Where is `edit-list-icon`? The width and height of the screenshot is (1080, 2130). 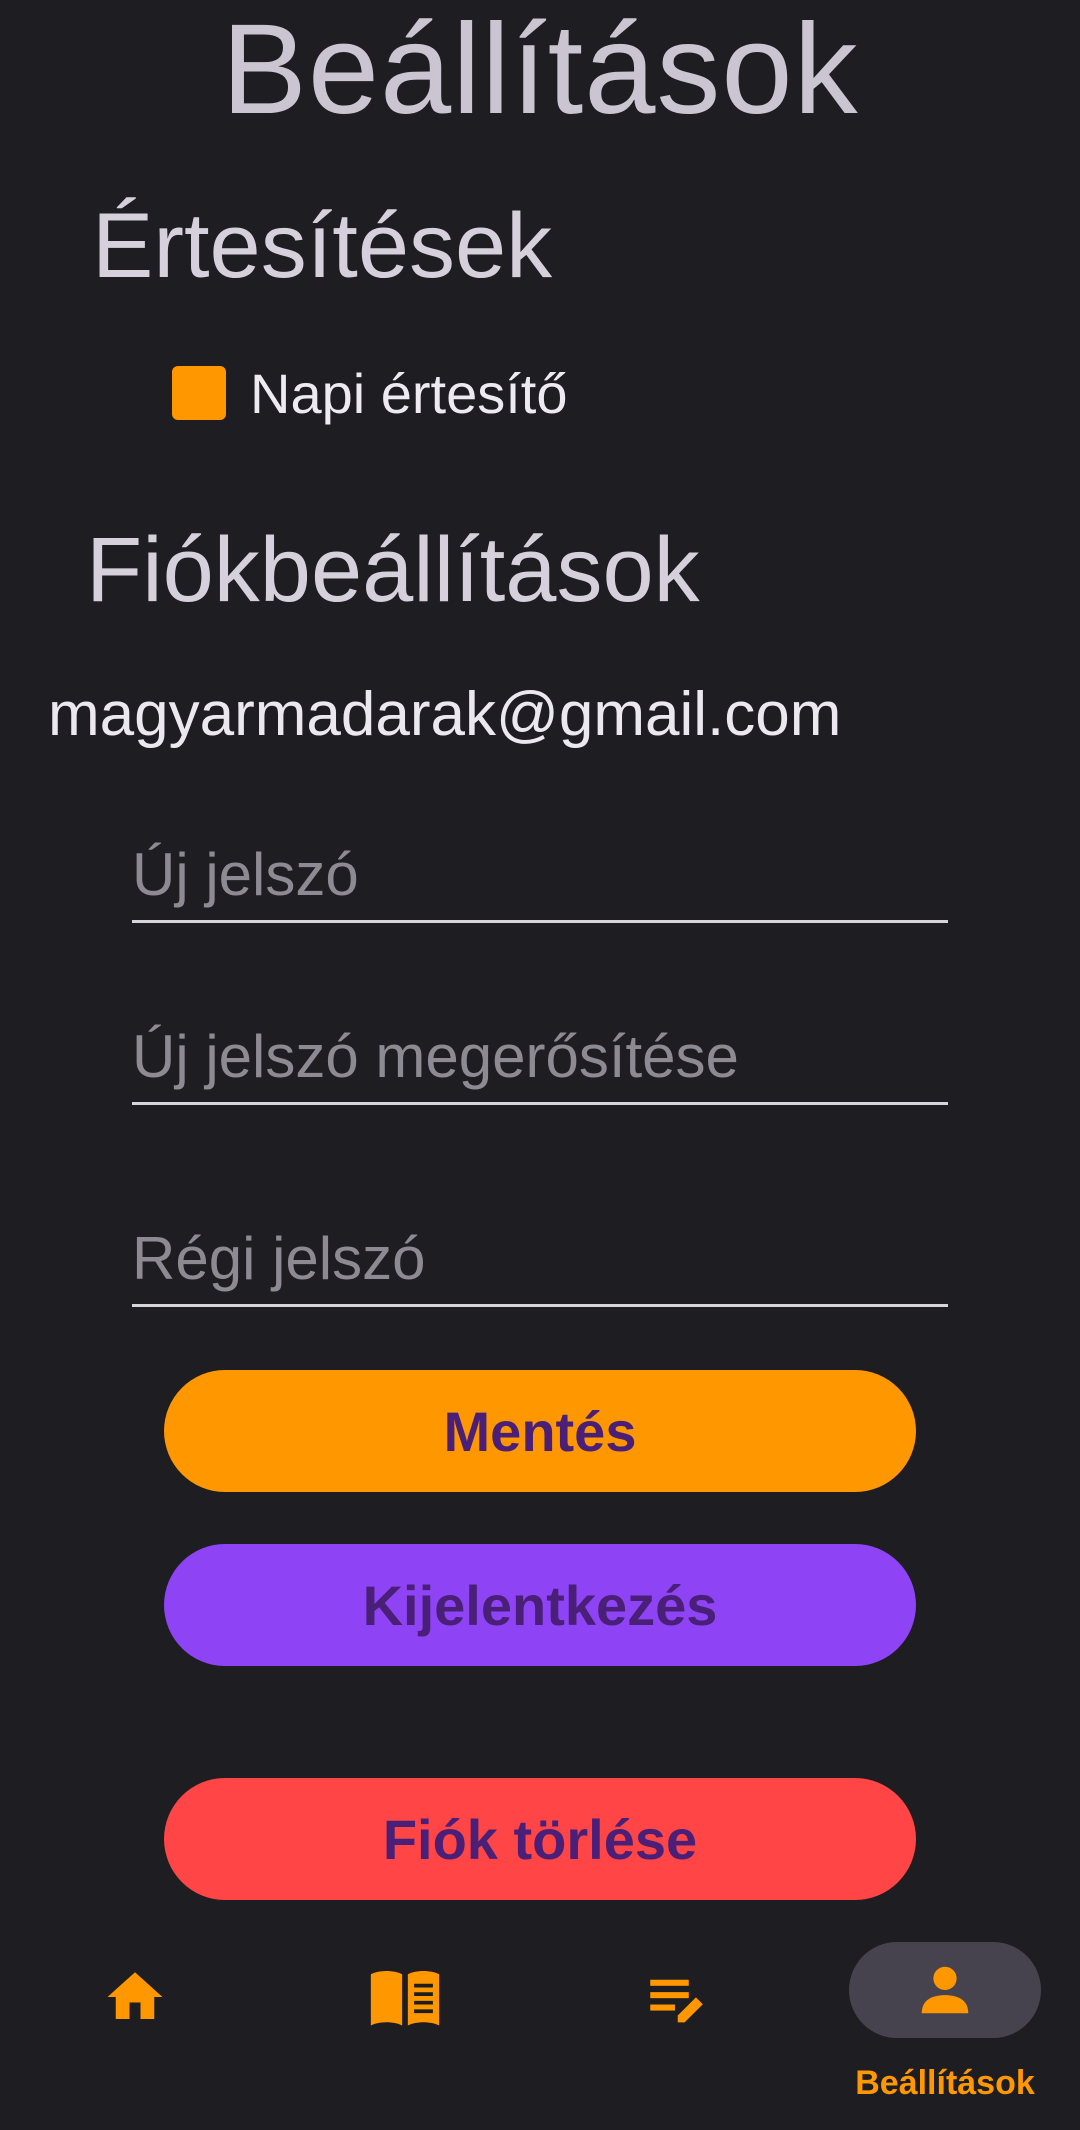
edit-list-icon is located at coordinates (676, 2001).